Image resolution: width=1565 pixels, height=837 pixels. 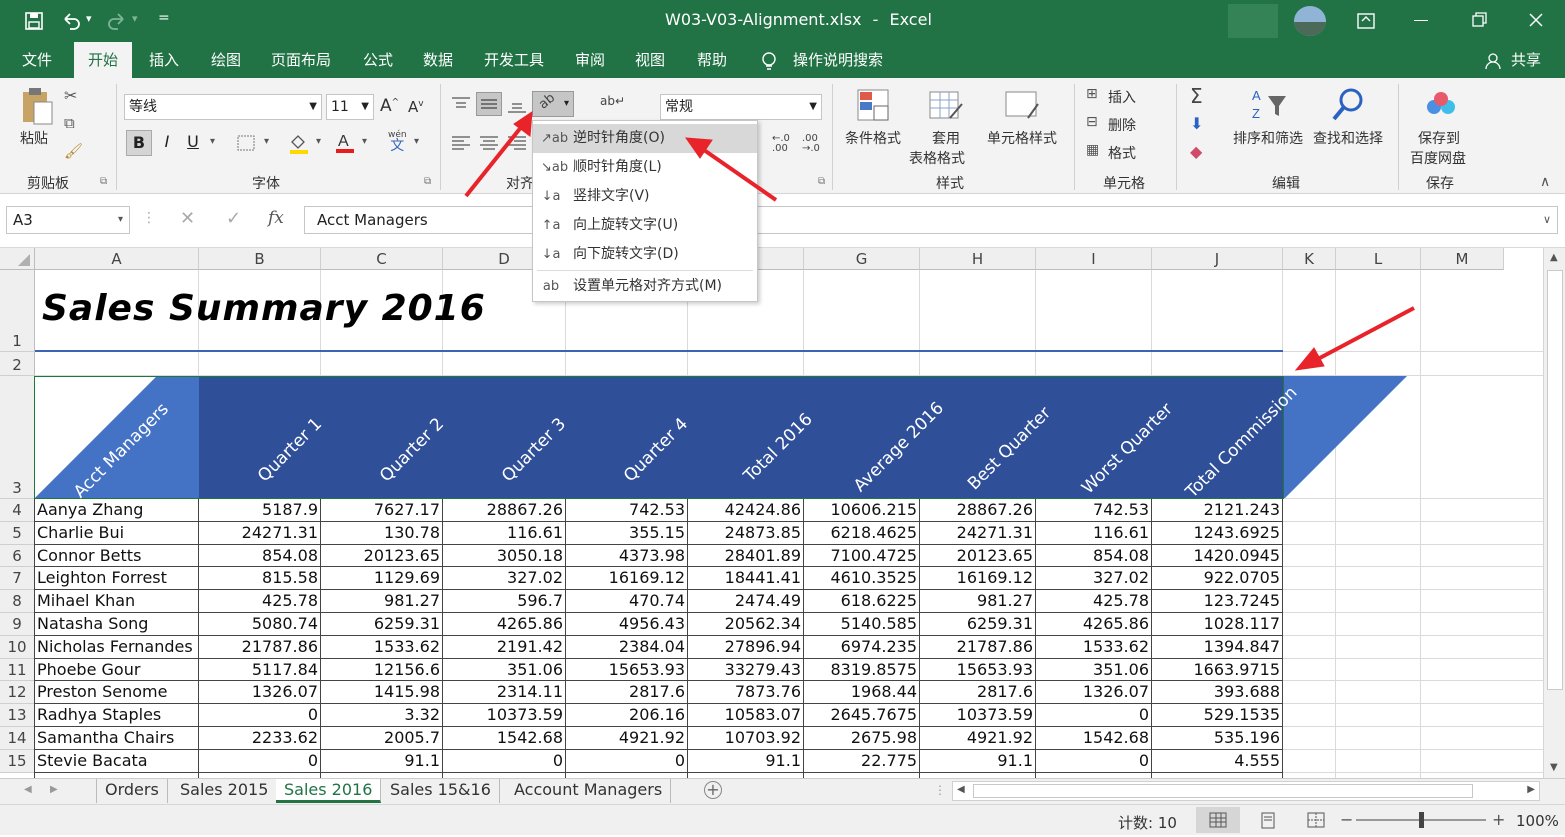 What do you see at coordinates (862, 532) in the screenshot?
I see `value-cell: 6218.4625` at bounding box center [862, 532].